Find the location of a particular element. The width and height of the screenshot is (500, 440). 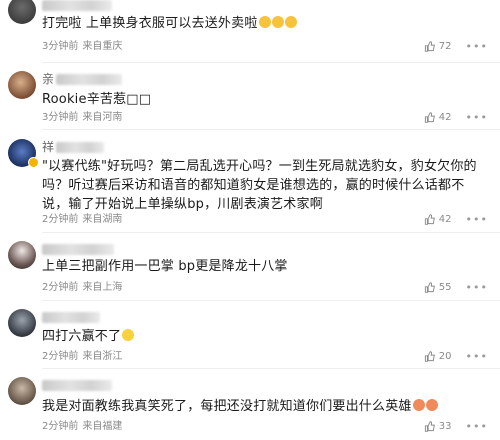

comment-actions: 55 ••• is located at coordinates (456, 287).